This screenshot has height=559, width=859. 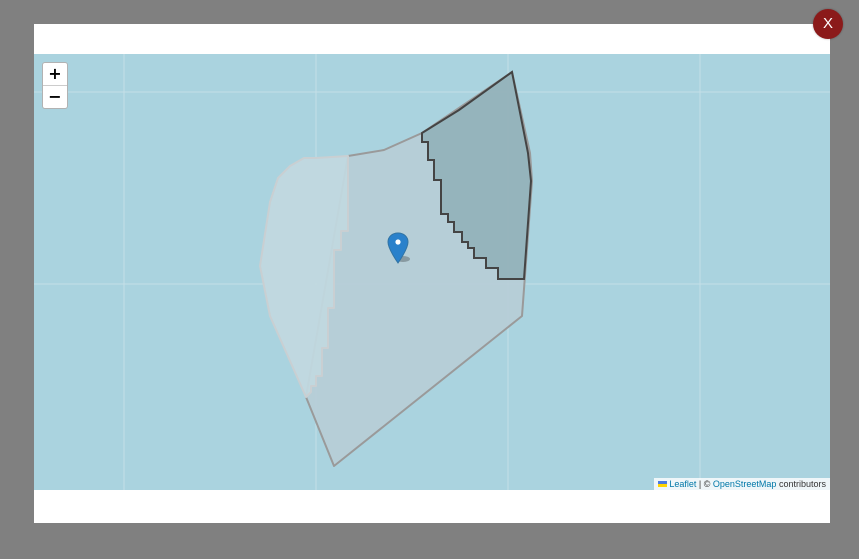 I want to click on close-button: X, so click(x=828, y=24).